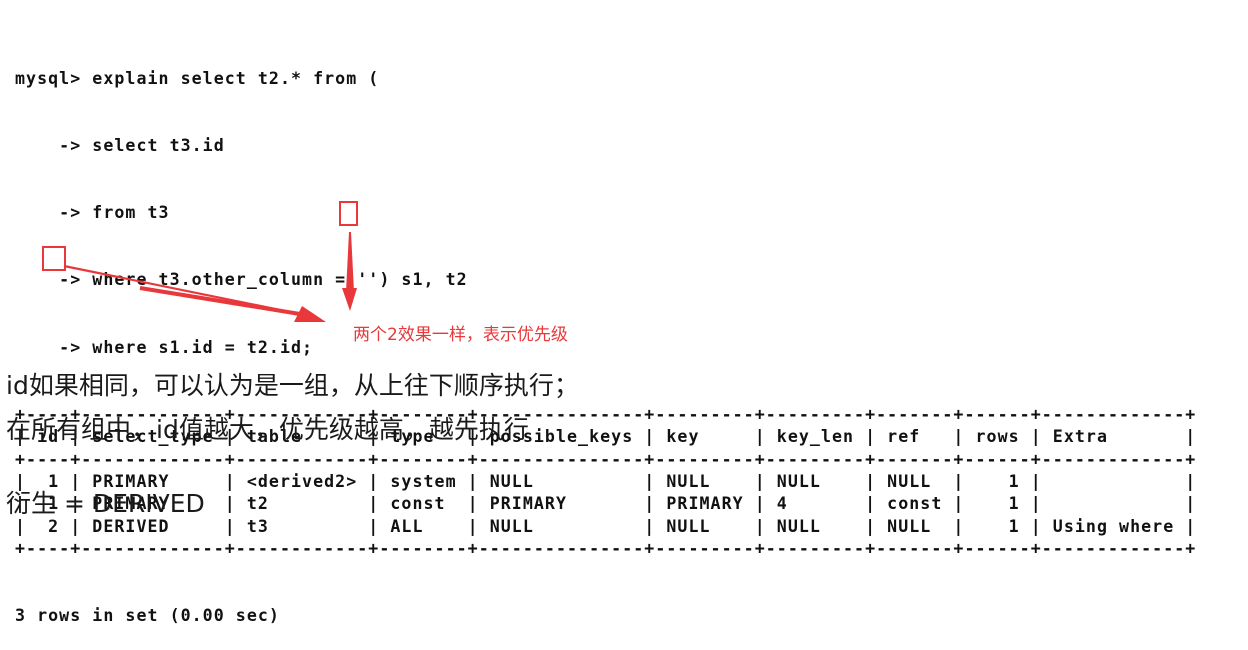 This screenshot has height=650, width=1248. What do you see at coordinates (105, 503) in the screenshot?
I see `explanation-line-3: 衍生 = DERIVED` at bounding box center [105, 503].